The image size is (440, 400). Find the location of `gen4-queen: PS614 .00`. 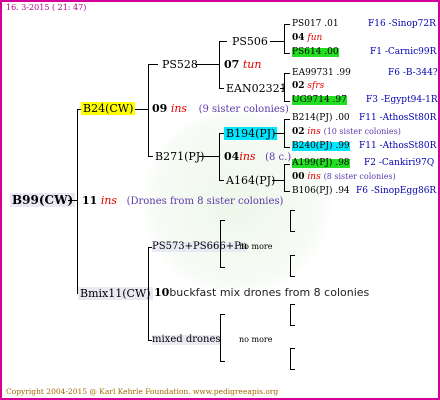

gen4-queen: PS614 .00 is located at coordinates (315, 52).